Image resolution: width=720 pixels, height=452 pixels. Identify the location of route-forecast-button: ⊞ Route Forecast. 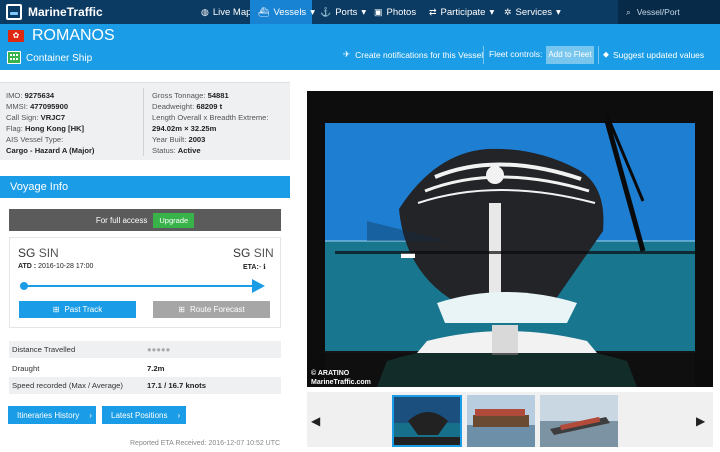
(211, 309).